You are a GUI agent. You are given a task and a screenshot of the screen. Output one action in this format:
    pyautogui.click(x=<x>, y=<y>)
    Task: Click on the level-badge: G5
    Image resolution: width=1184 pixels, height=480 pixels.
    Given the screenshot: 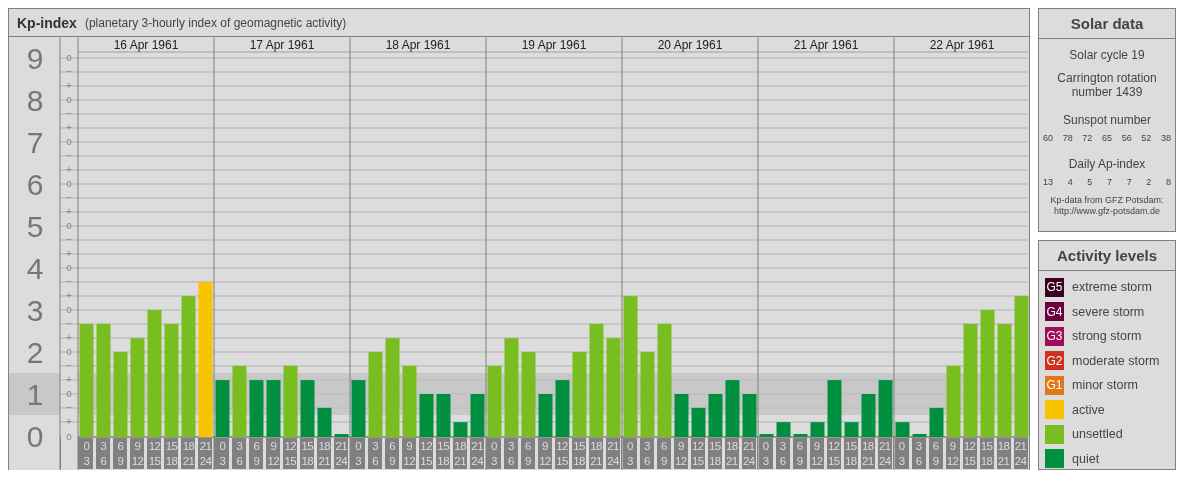 What is the action you would take?
    pyautogui.click(x=1054, y=287)
    